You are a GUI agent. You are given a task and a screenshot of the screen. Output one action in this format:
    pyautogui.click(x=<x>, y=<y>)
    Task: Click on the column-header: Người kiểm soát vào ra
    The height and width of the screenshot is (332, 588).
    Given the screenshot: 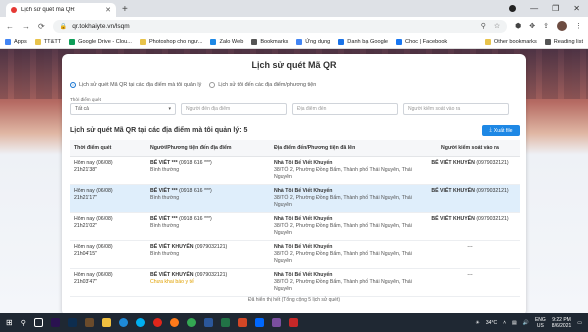 What is the action you would take?
    pyautogui.click(x=470, y=148)
    